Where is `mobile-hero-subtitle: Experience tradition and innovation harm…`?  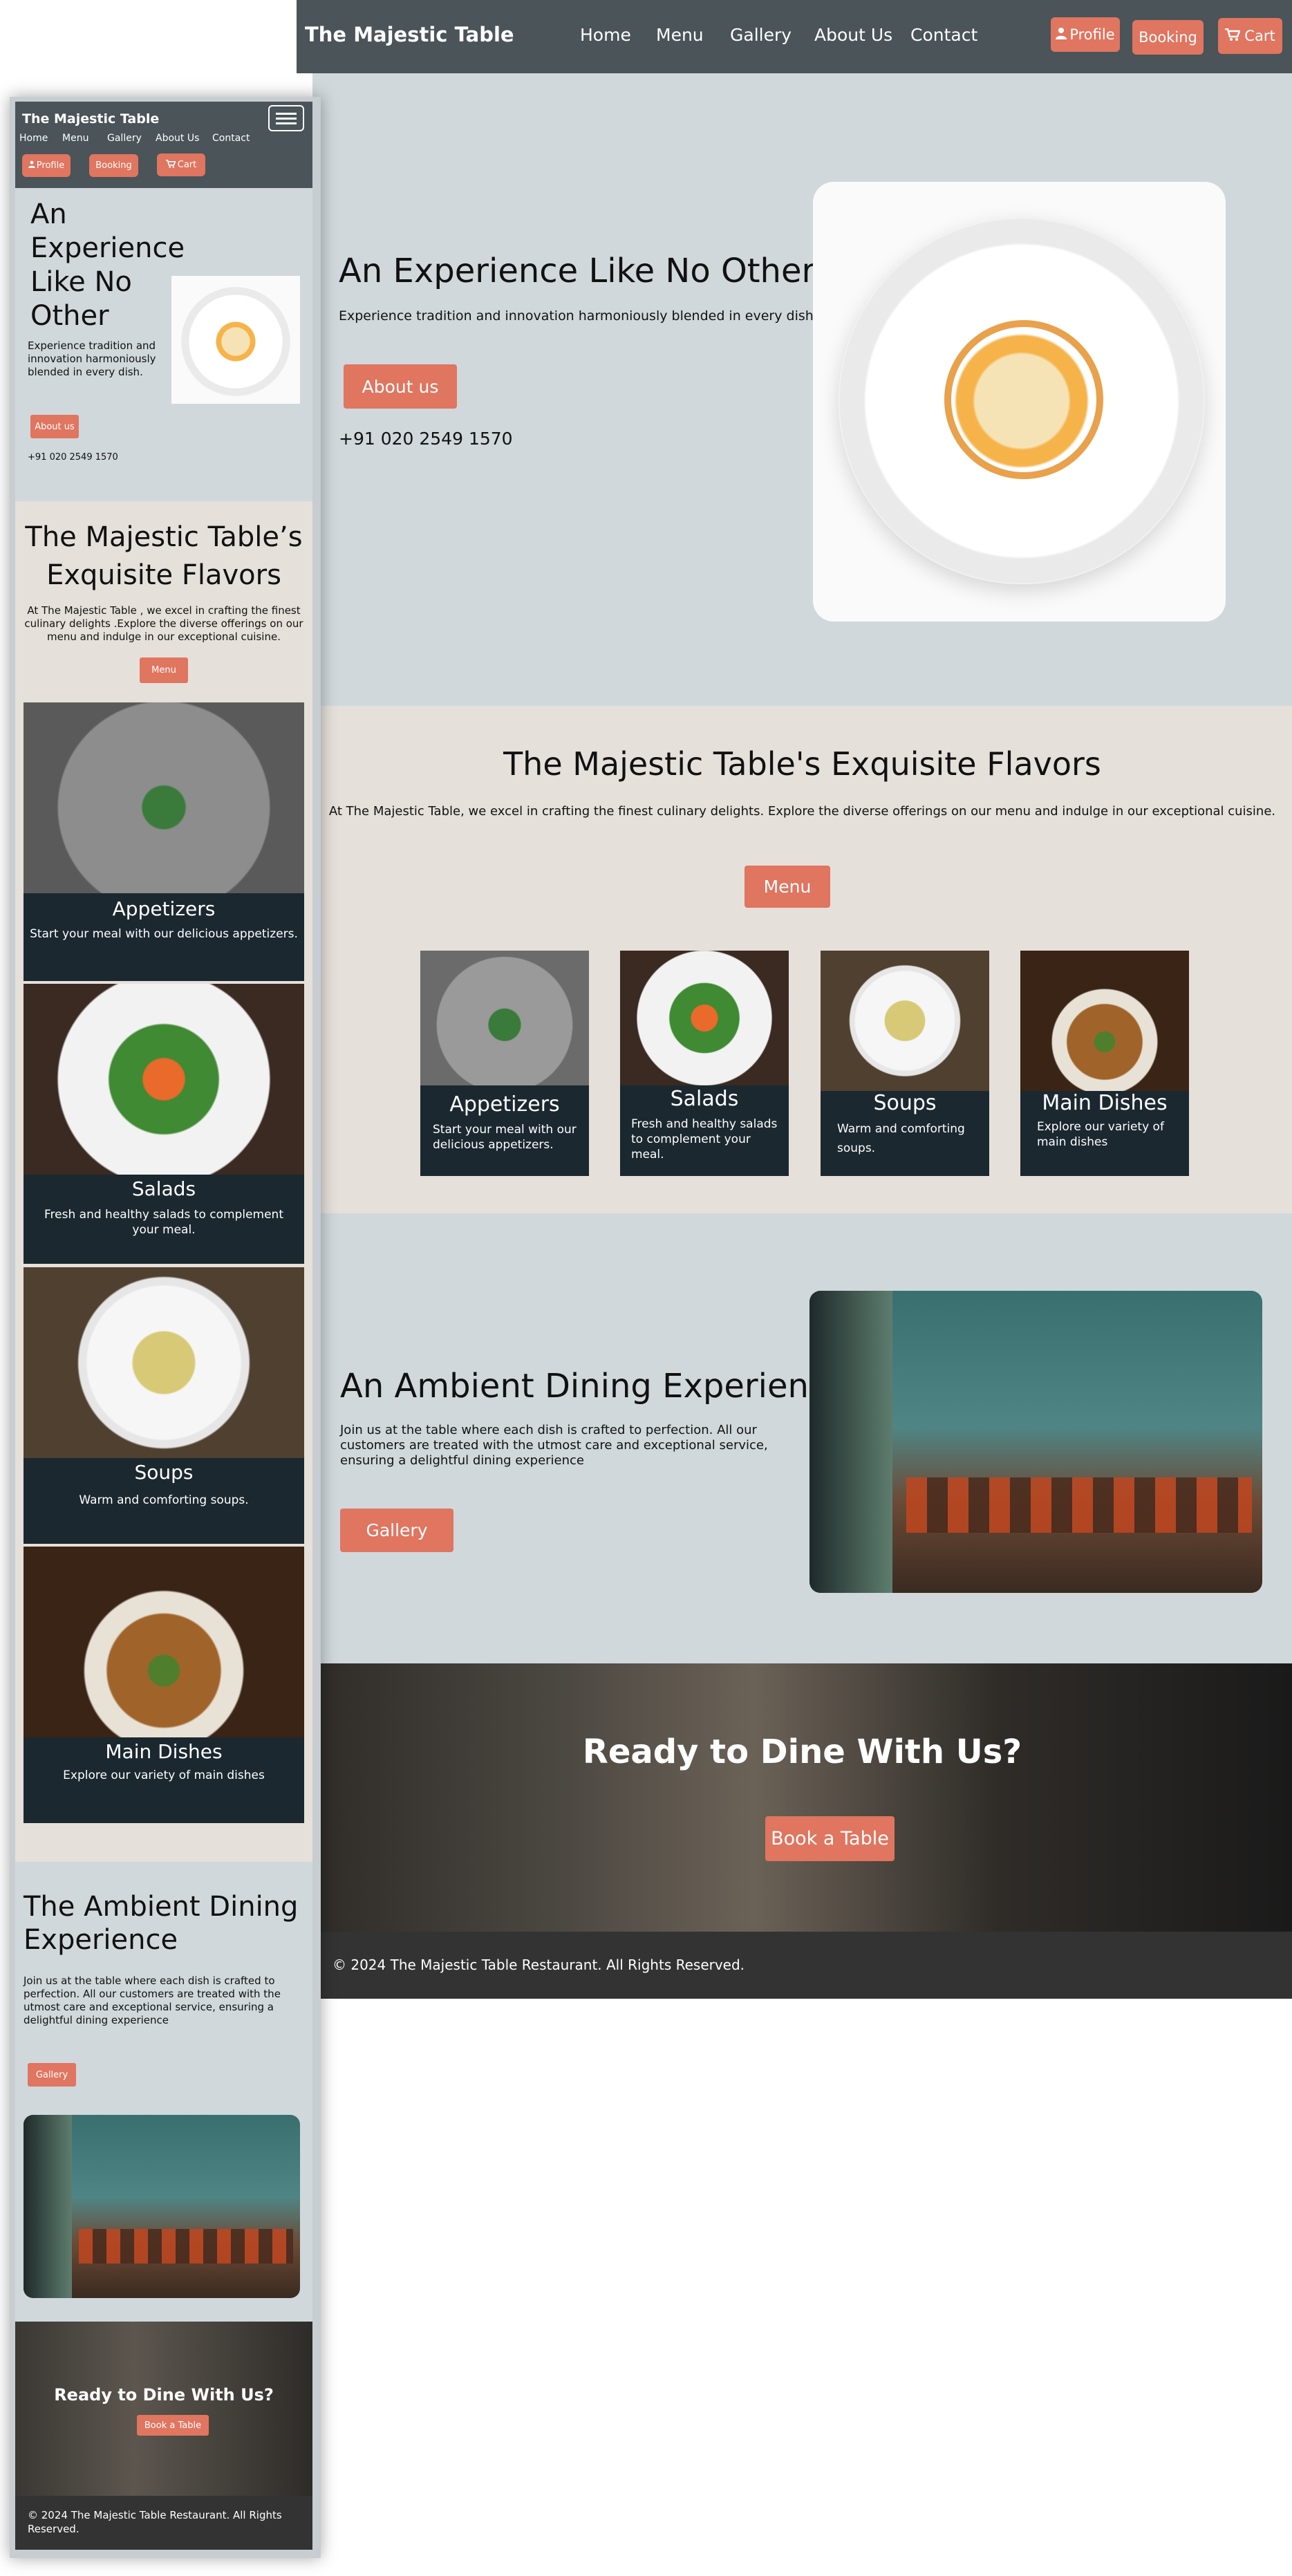 mobile-hero-subtitle: Experience tradition and innovation harm… is located at coordinates (92, 358).